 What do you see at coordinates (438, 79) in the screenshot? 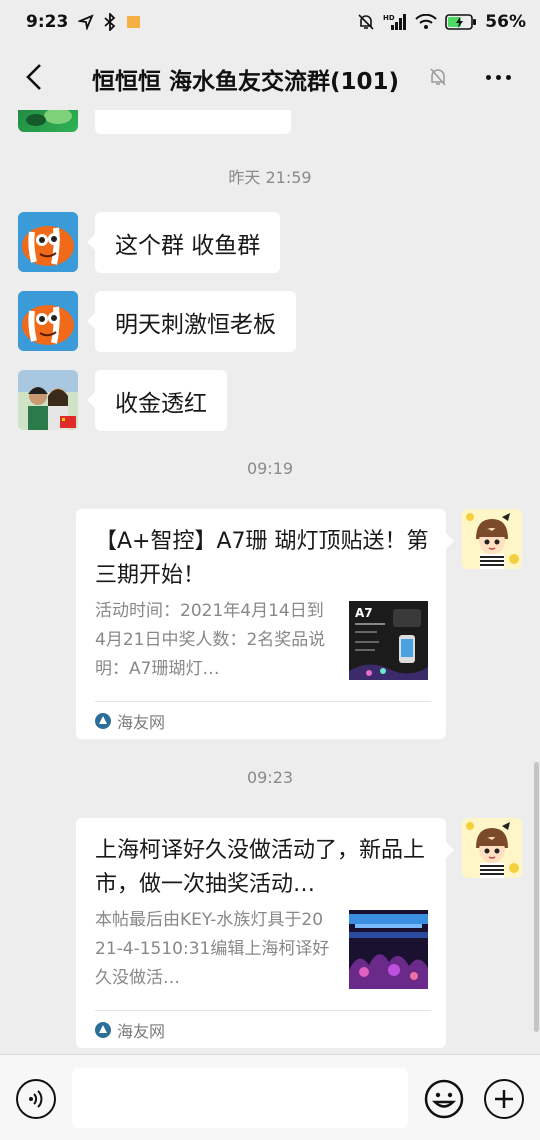
I see `muted-bell-icon` at bounding box center [438, 79].